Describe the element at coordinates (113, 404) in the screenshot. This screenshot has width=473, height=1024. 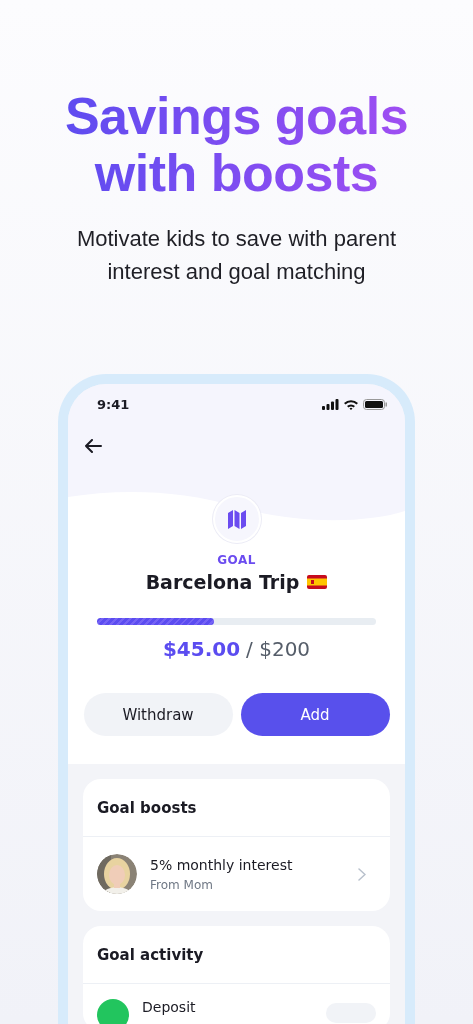
I see `status-time: 9:41` at that location.